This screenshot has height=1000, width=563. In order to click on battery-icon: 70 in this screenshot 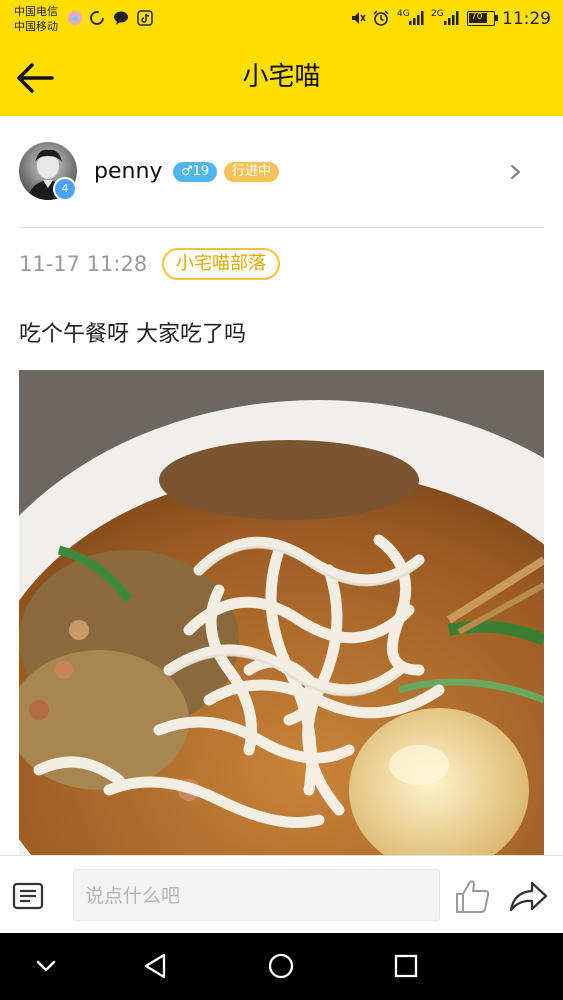, I will do `click(482, 18)`.